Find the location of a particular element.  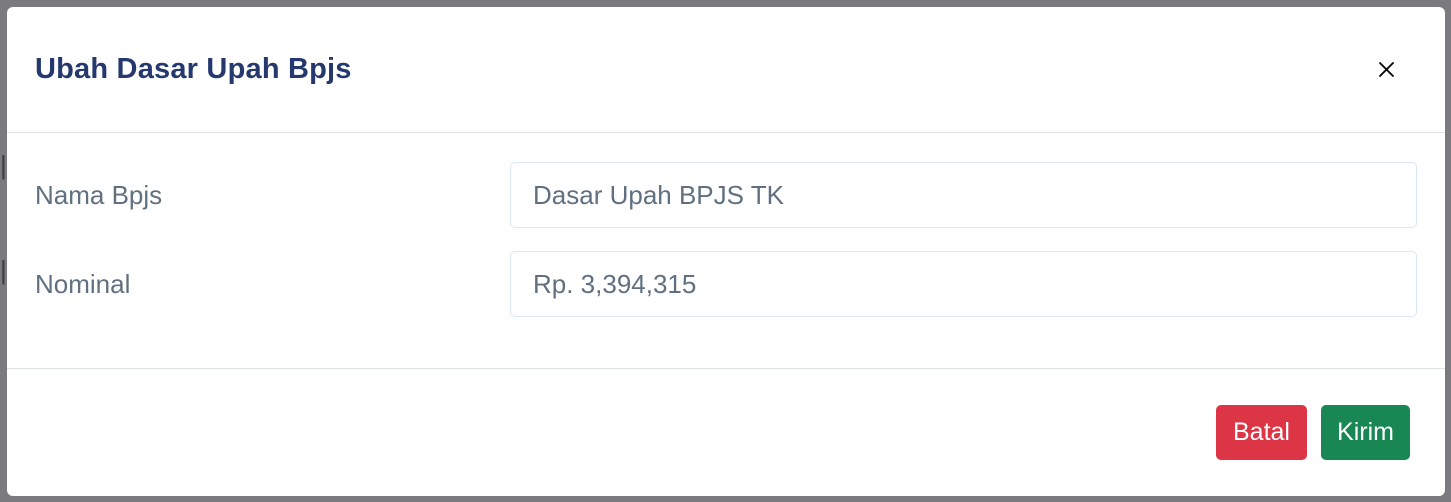

close-icon is located at coordinates (1386, 69).